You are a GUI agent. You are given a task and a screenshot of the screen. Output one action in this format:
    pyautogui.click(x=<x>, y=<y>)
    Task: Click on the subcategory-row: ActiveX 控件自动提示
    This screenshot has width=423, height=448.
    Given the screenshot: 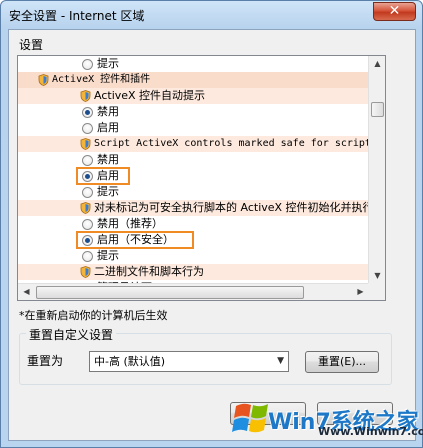 What is the action you would take?
    pyautogui.click(x=193, y=96)
    